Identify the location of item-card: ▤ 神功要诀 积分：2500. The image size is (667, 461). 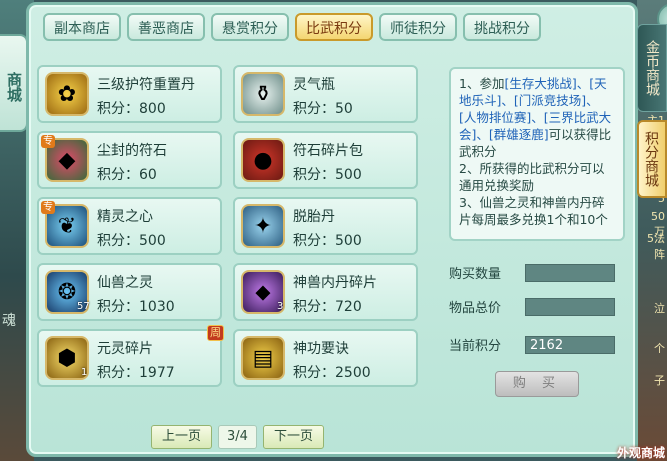
(325, 358).